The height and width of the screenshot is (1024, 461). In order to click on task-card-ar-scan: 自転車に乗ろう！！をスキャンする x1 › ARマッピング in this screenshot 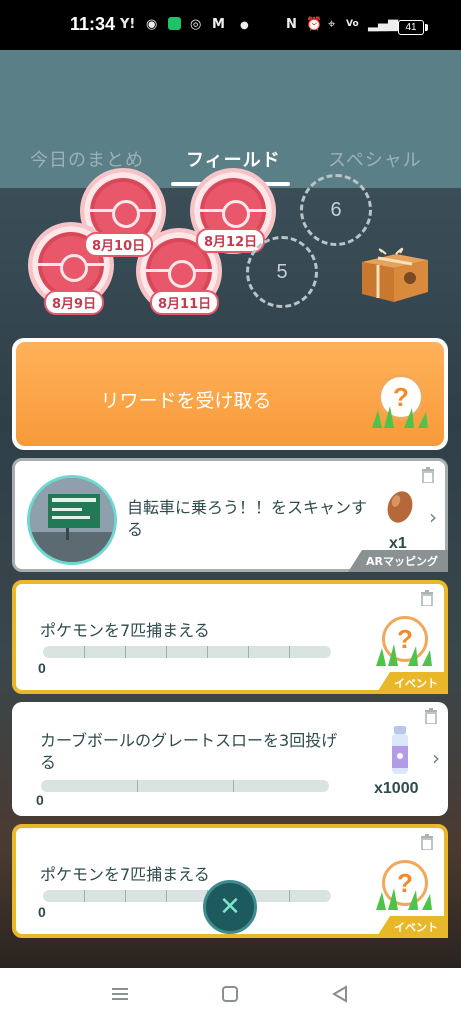, I will do `click(230, 515)`.